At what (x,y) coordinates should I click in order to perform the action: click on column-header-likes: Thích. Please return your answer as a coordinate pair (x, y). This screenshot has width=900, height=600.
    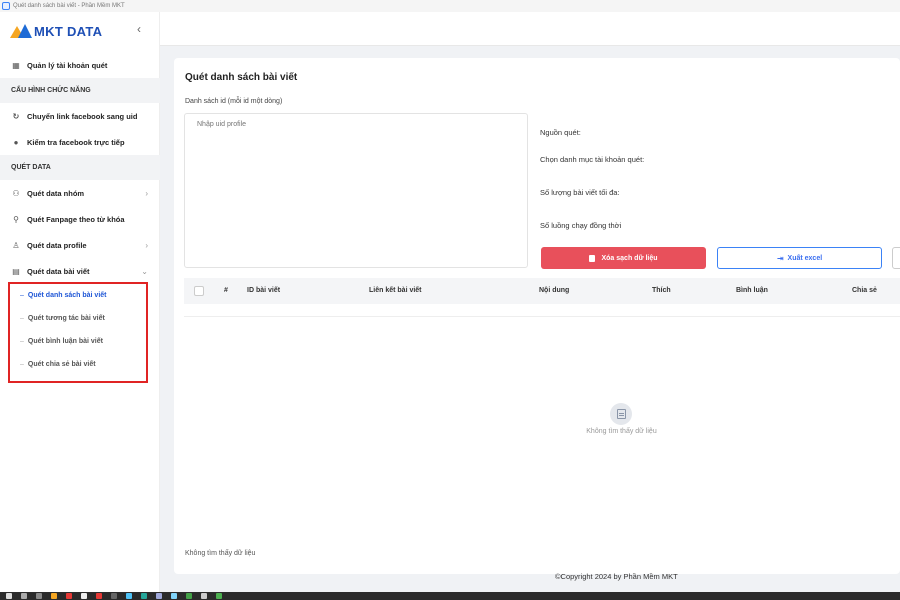
    Looking at the image, I should click on (661, 290).